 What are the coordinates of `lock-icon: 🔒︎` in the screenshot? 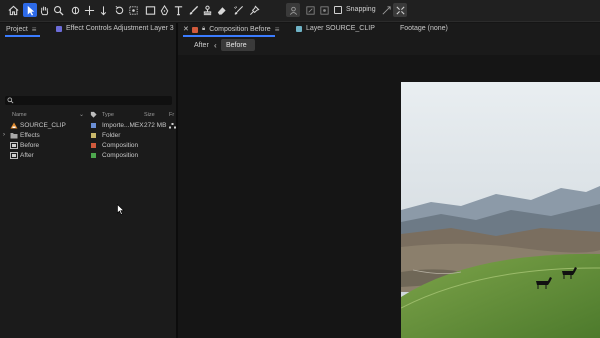 It's located at (203, 29).